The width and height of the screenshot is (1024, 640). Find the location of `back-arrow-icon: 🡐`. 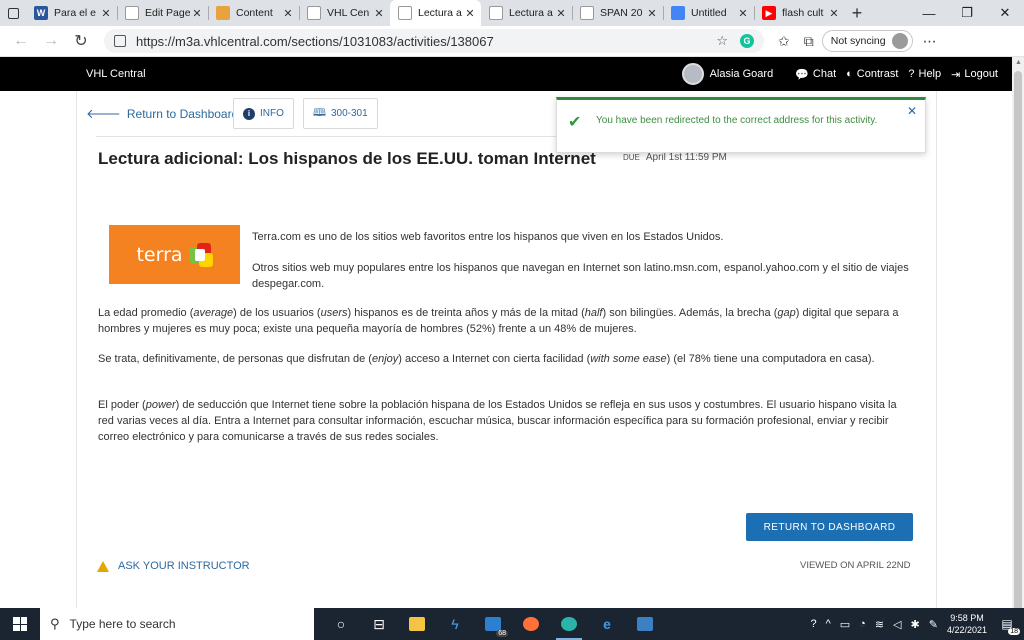

back-arrow-icon: 🡐 is located at coordinates (103, 113).